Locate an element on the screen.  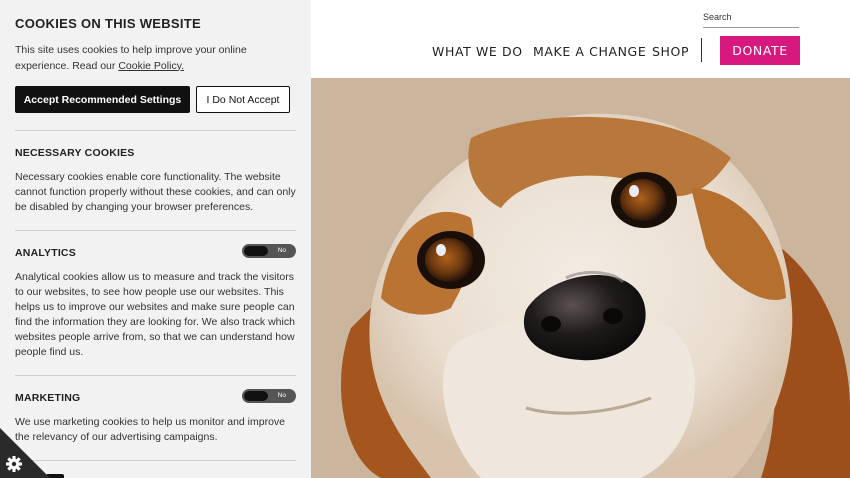
cookie-policy-link: Cookie Policy. is located at coordinates (151, 66).